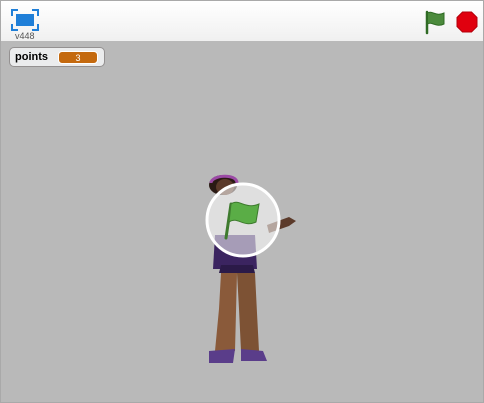 The width and height of the screenshot is (484, 403). I want to click on version-label: v448, so click(25, 36).